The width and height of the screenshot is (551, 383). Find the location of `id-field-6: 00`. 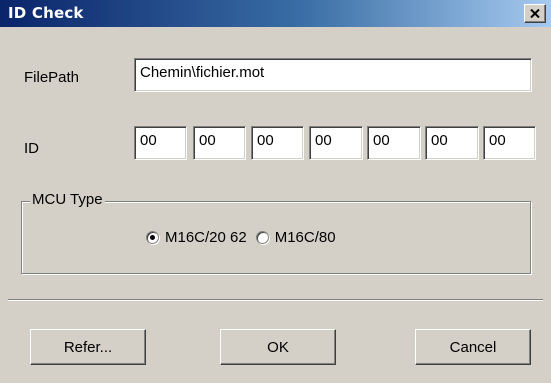

id-field-6: 00 is located at coordinates (452, 143).